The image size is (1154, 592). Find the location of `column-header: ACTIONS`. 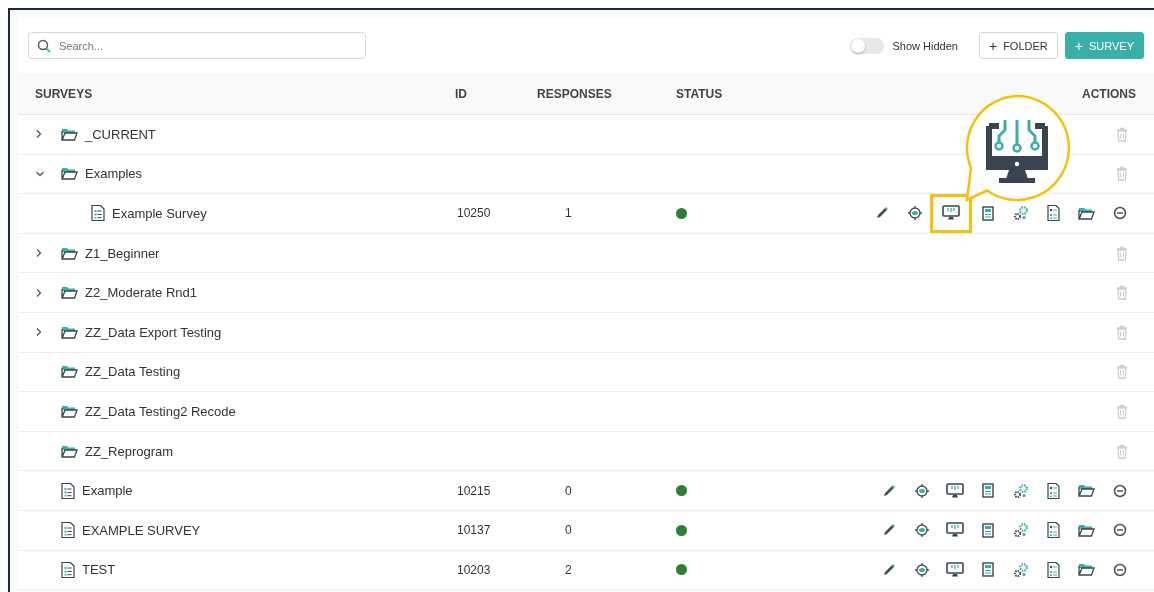

column-header: ACTIONS is located at coordinates (1109, 93).